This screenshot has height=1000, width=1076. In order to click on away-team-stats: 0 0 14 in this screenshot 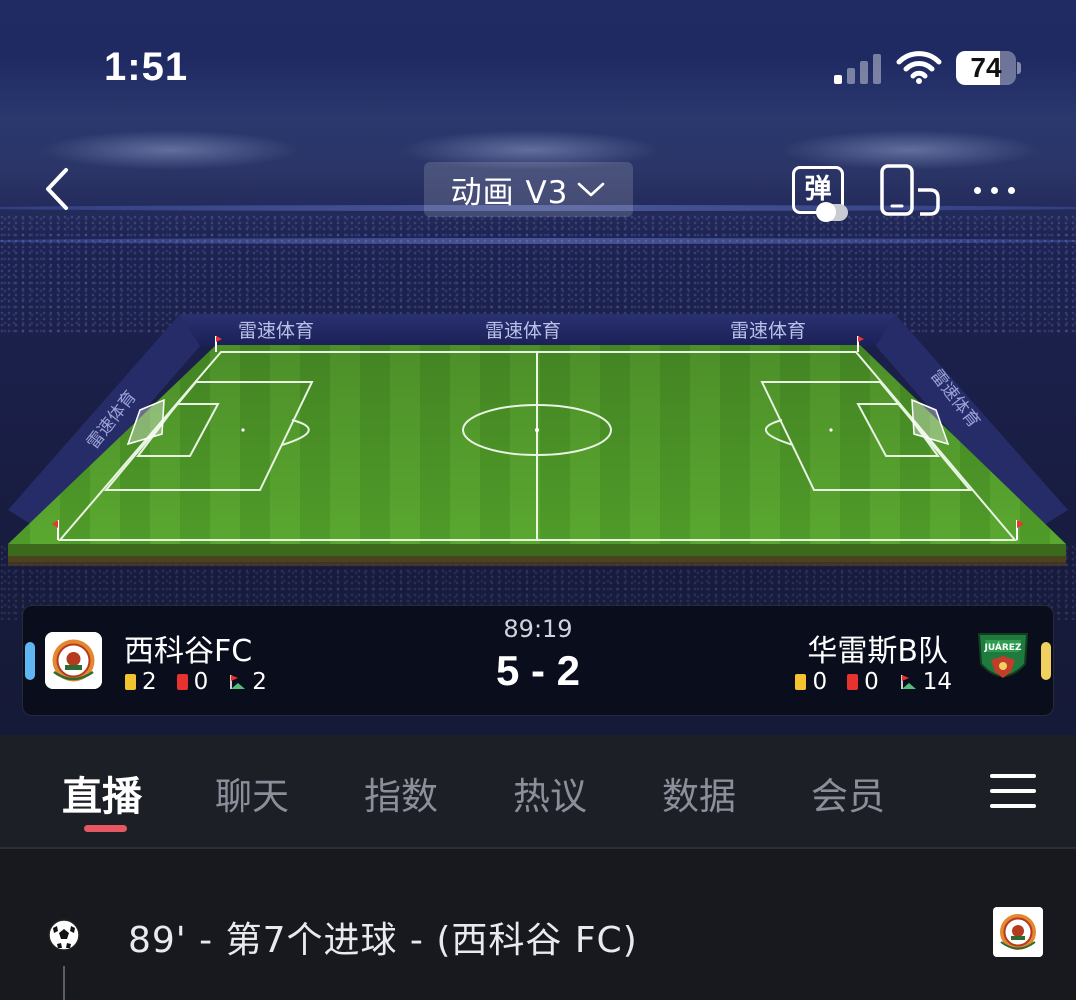, I will do `click(873, 682)`.